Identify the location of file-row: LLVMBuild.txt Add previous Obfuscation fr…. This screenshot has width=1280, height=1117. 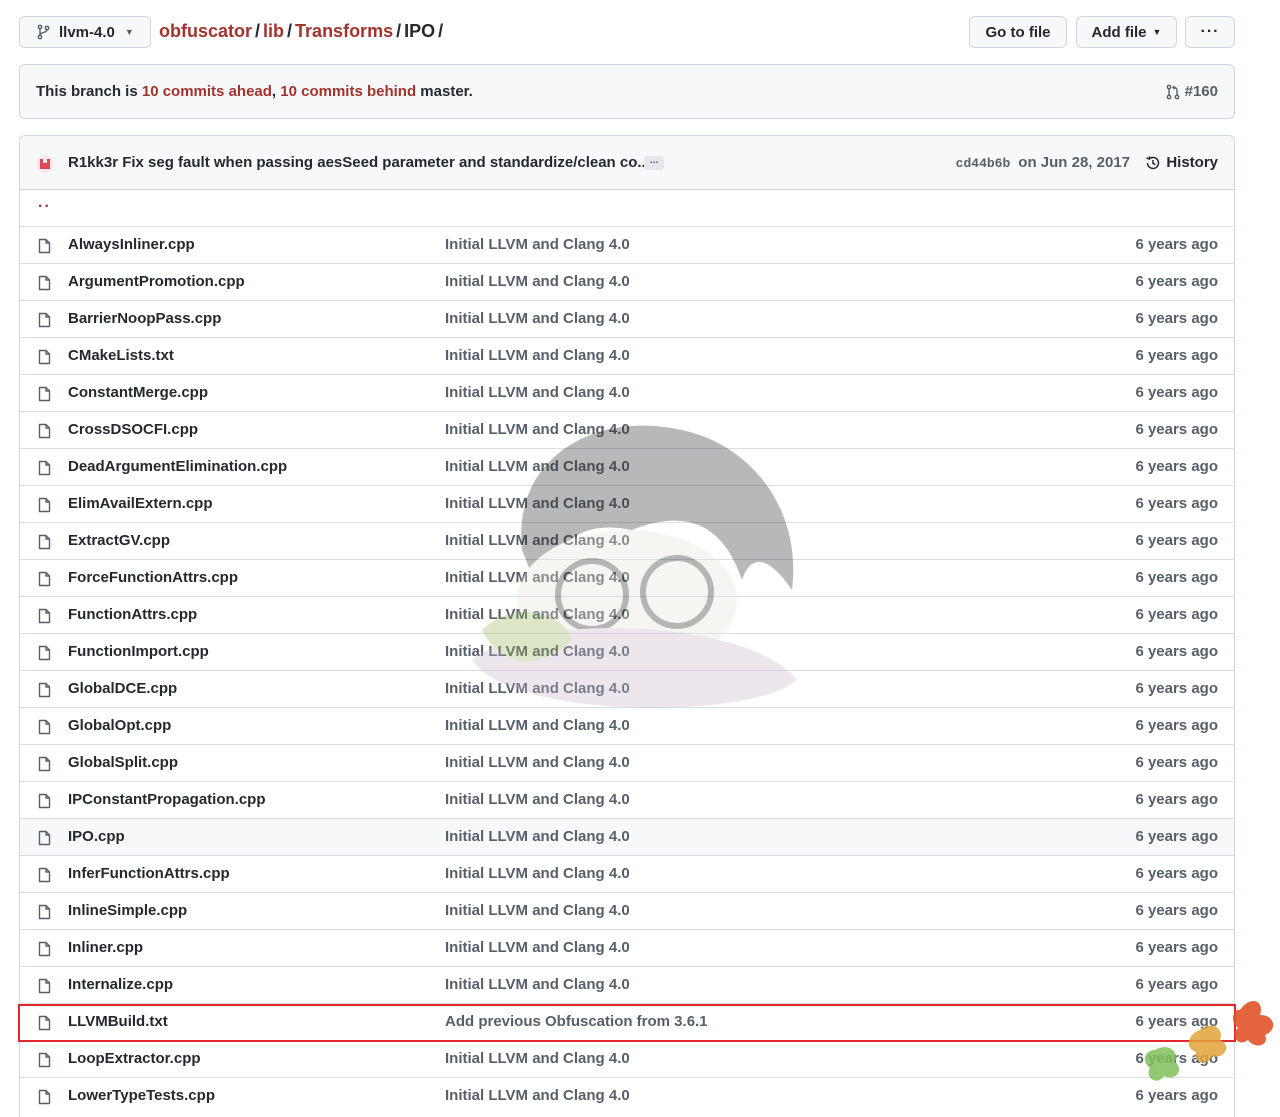
(627, 1021).